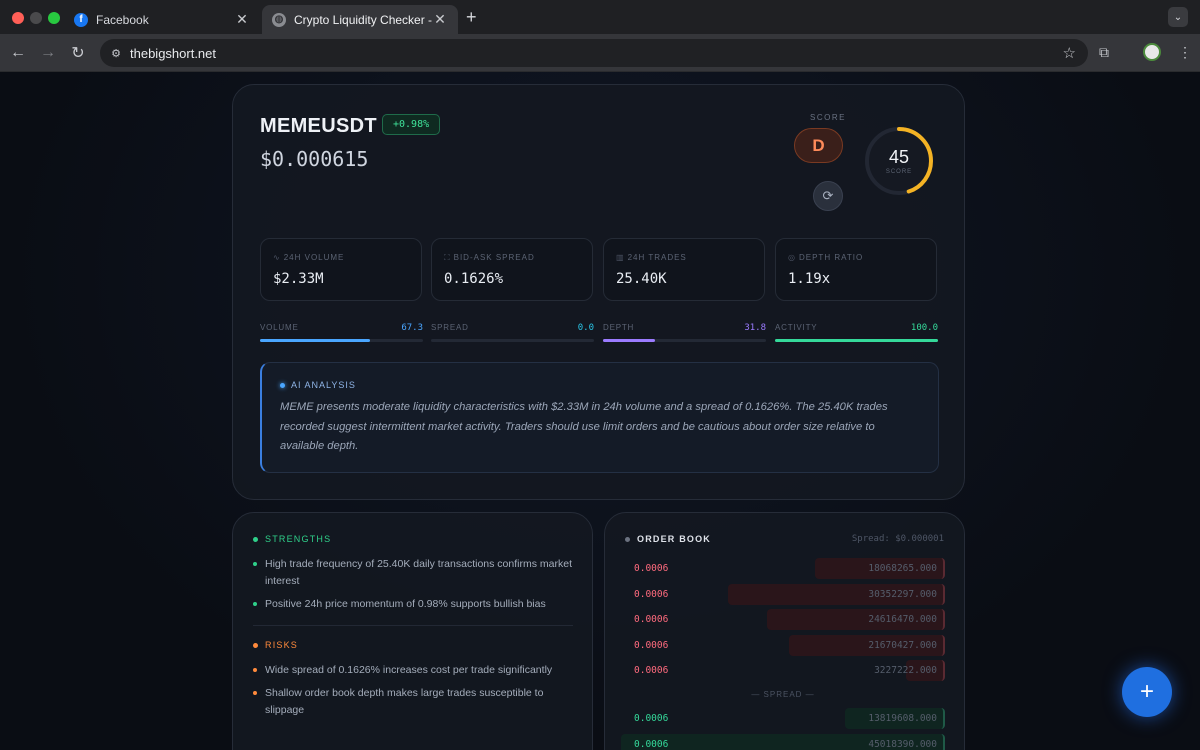  I want to click on refresh-icon: ⟳, so click(828, 195).